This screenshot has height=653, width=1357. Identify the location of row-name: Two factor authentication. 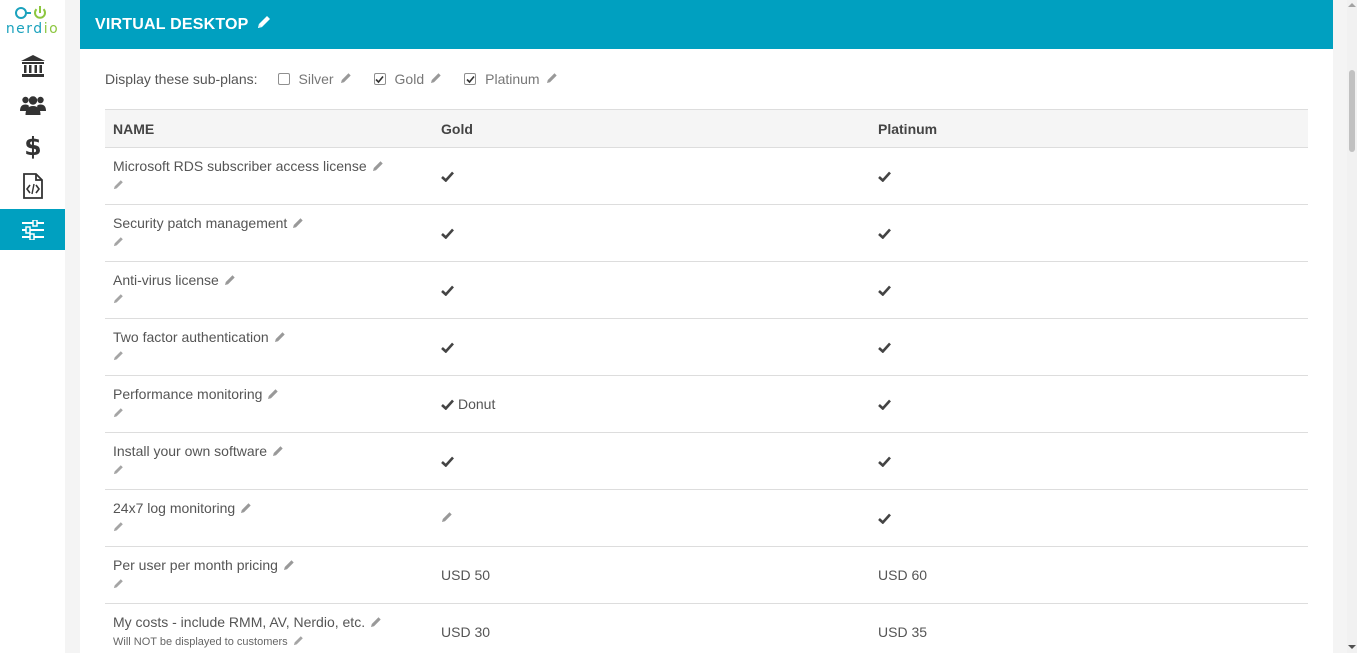
(191, 337).